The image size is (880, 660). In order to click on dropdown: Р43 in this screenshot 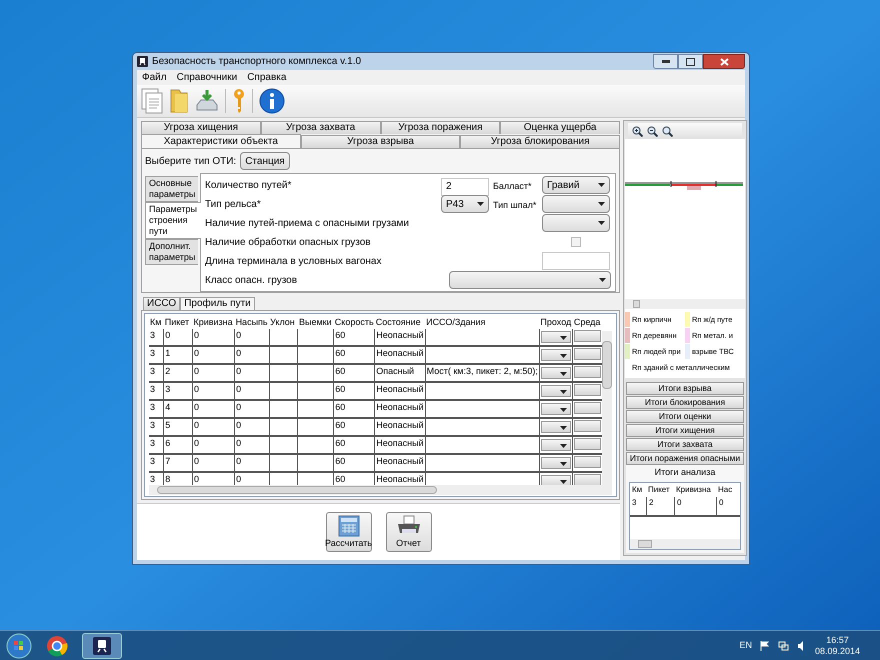, I will do `click(465, 204)`.